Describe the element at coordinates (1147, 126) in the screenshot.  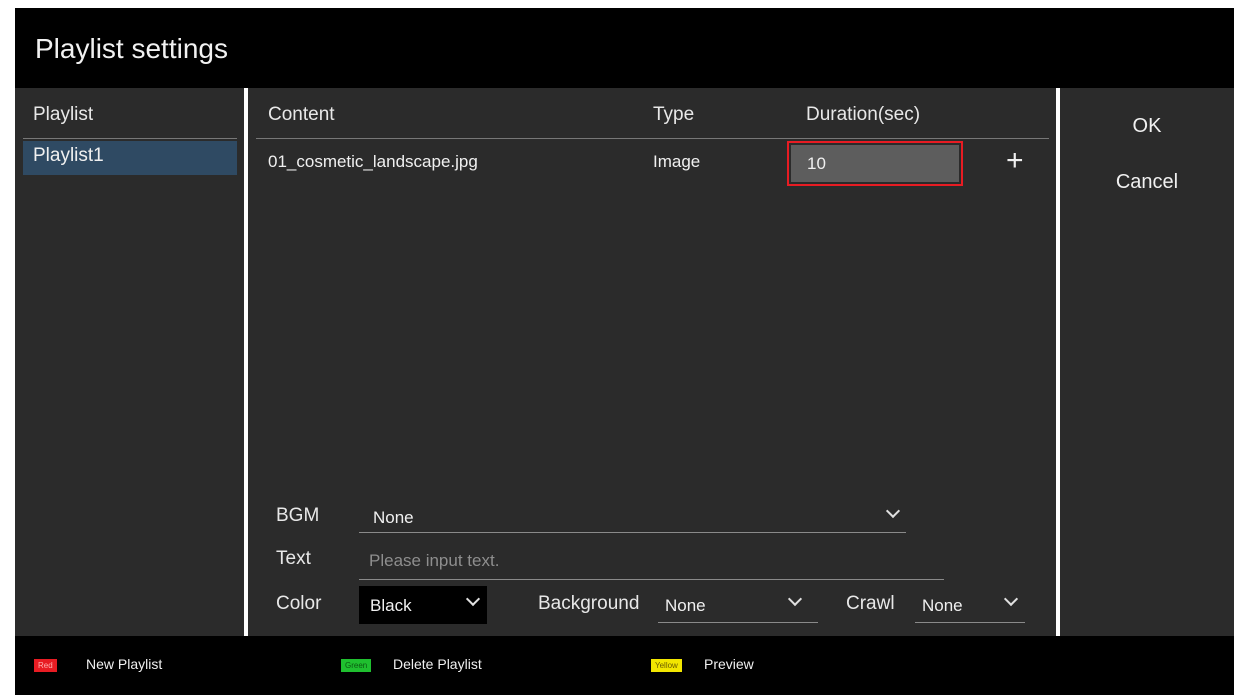
I see `ok-button: OK` at that location.